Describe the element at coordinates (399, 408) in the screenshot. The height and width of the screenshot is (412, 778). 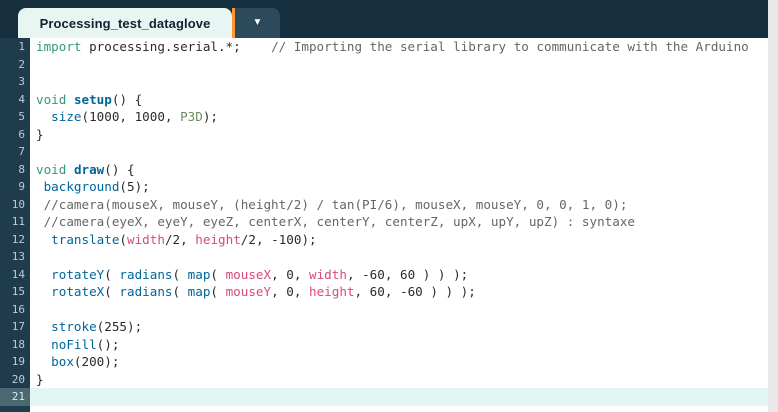
I see `code-filler` at that location.